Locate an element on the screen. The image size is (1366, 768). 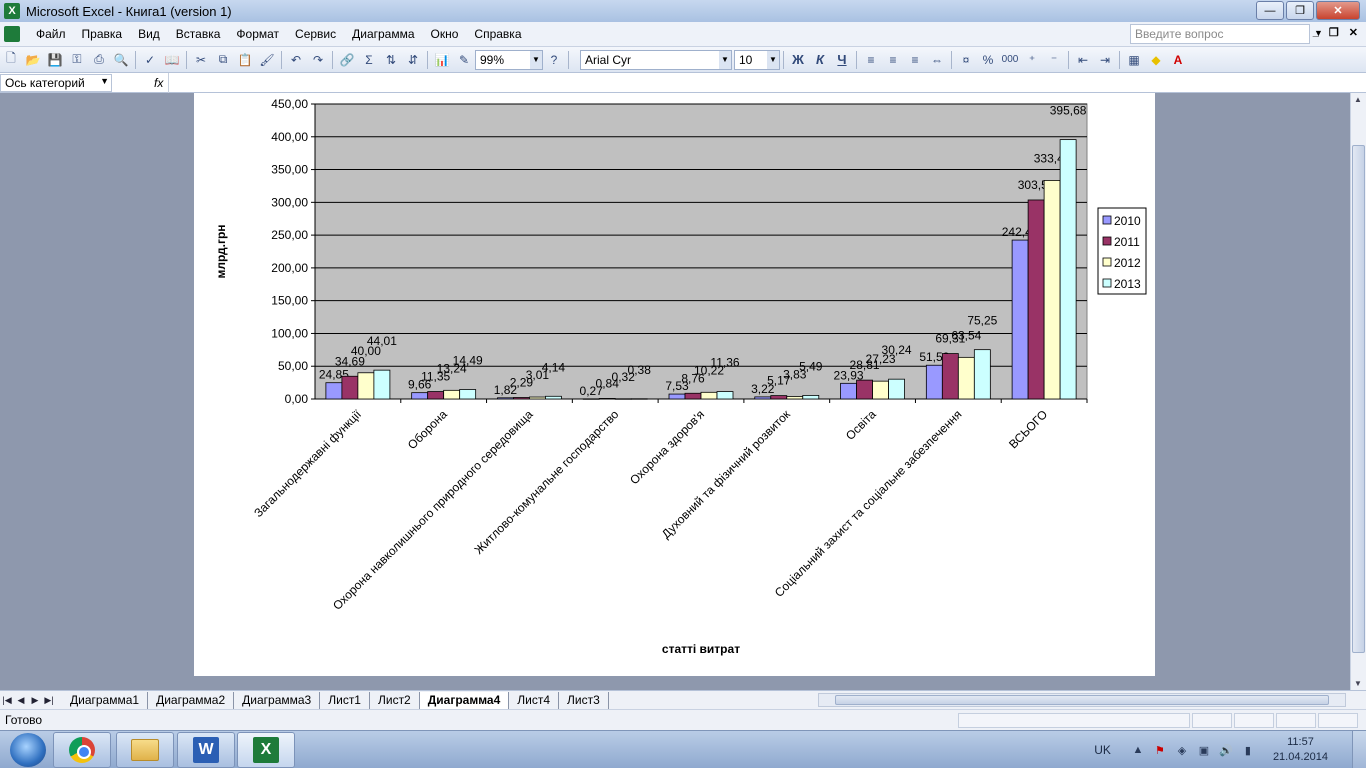
font-size-select: 10 ▼ is located at coordinates (757, 59).